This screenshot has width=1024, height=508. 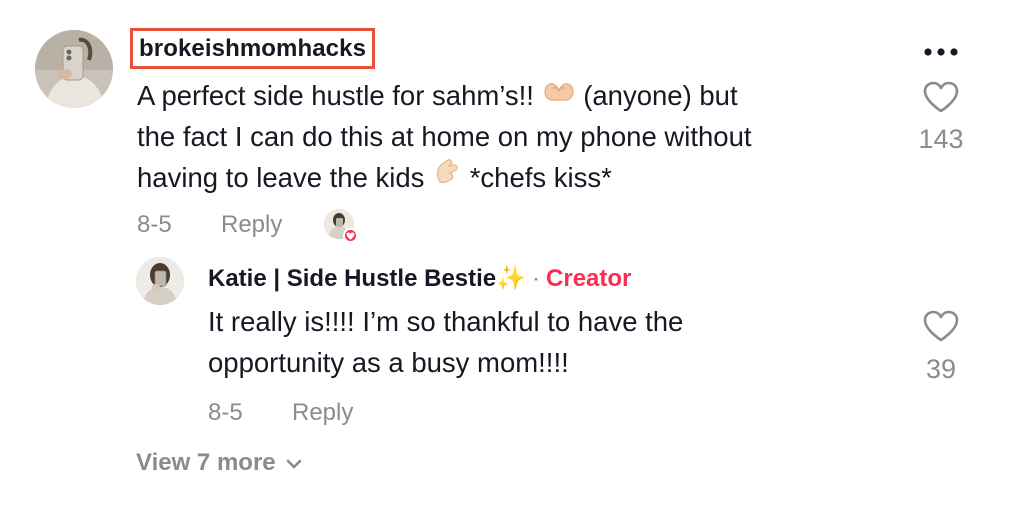 What do you see at coordinates (941, 52) in the screenshot?
I see `more-options-icon` at bounding box center [941, 52].